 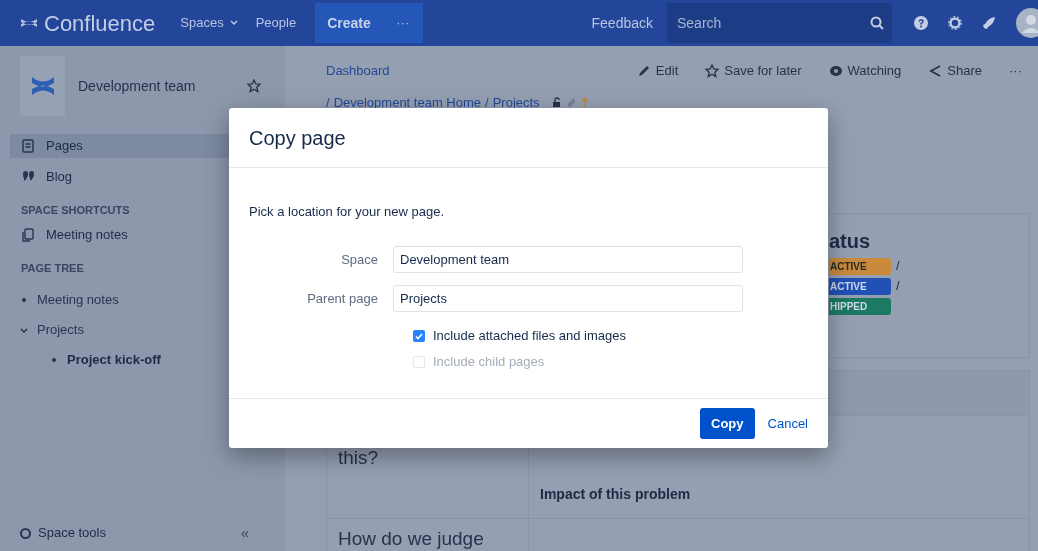 I want to click on nav-link: Spaces, so click(x=209, y=23).